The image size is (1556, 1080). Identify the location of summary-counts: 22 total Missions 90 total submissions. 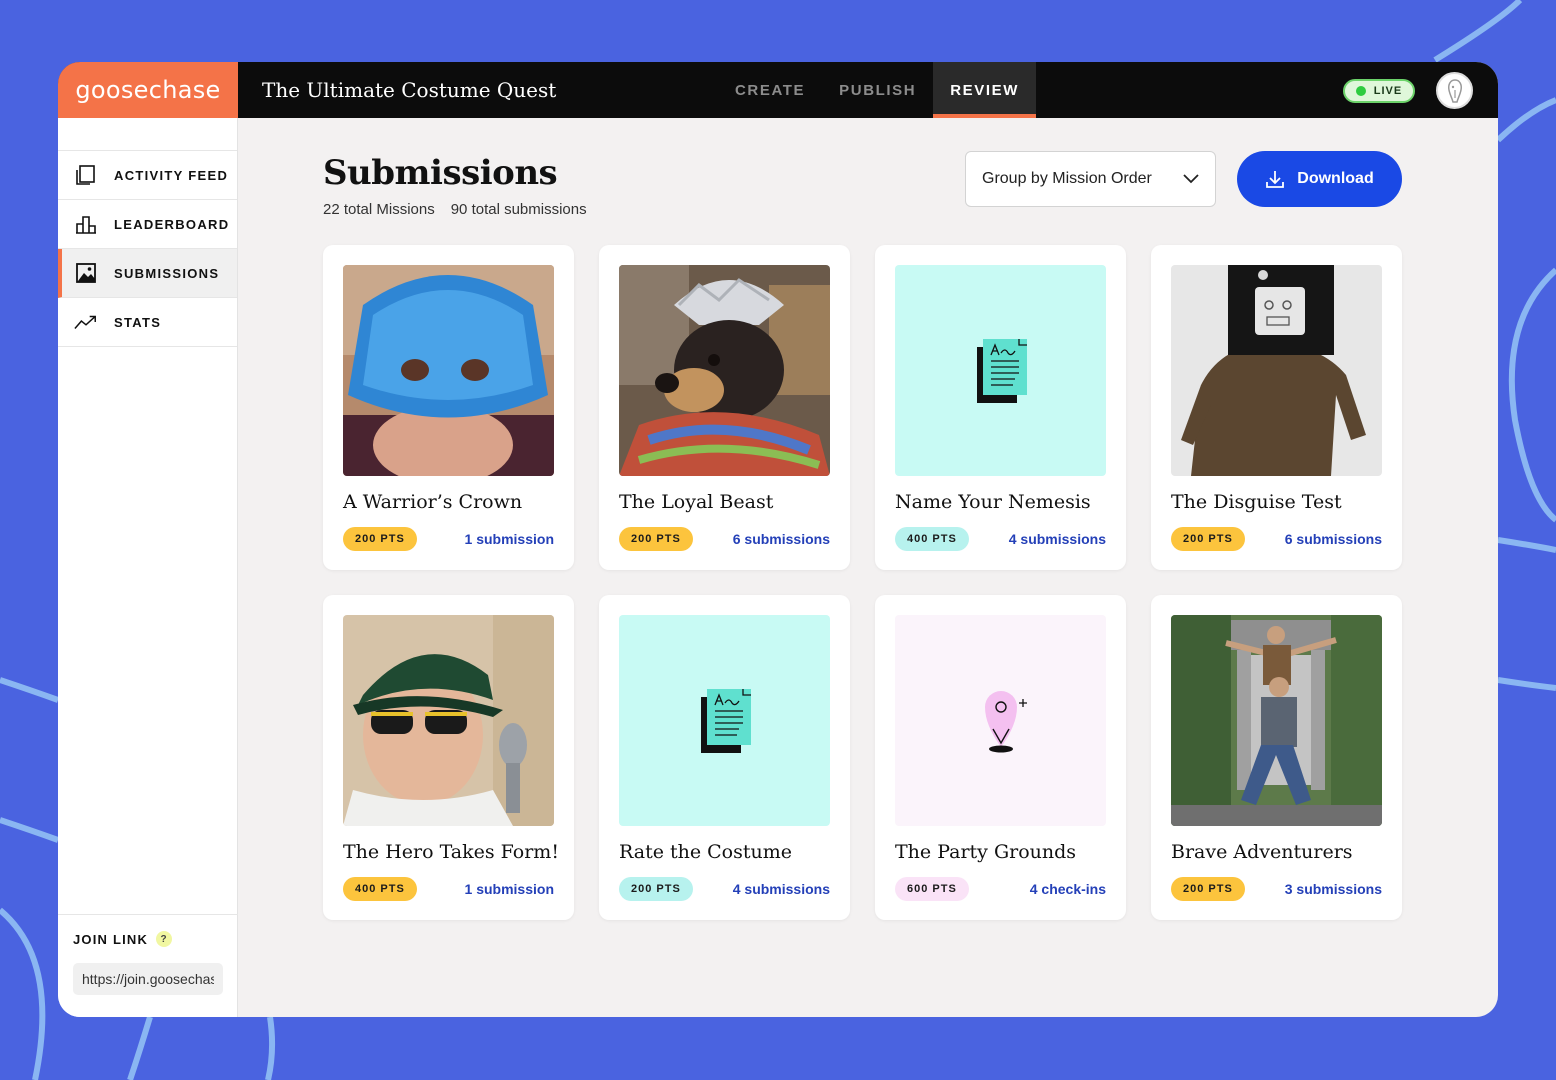
(455, 209).